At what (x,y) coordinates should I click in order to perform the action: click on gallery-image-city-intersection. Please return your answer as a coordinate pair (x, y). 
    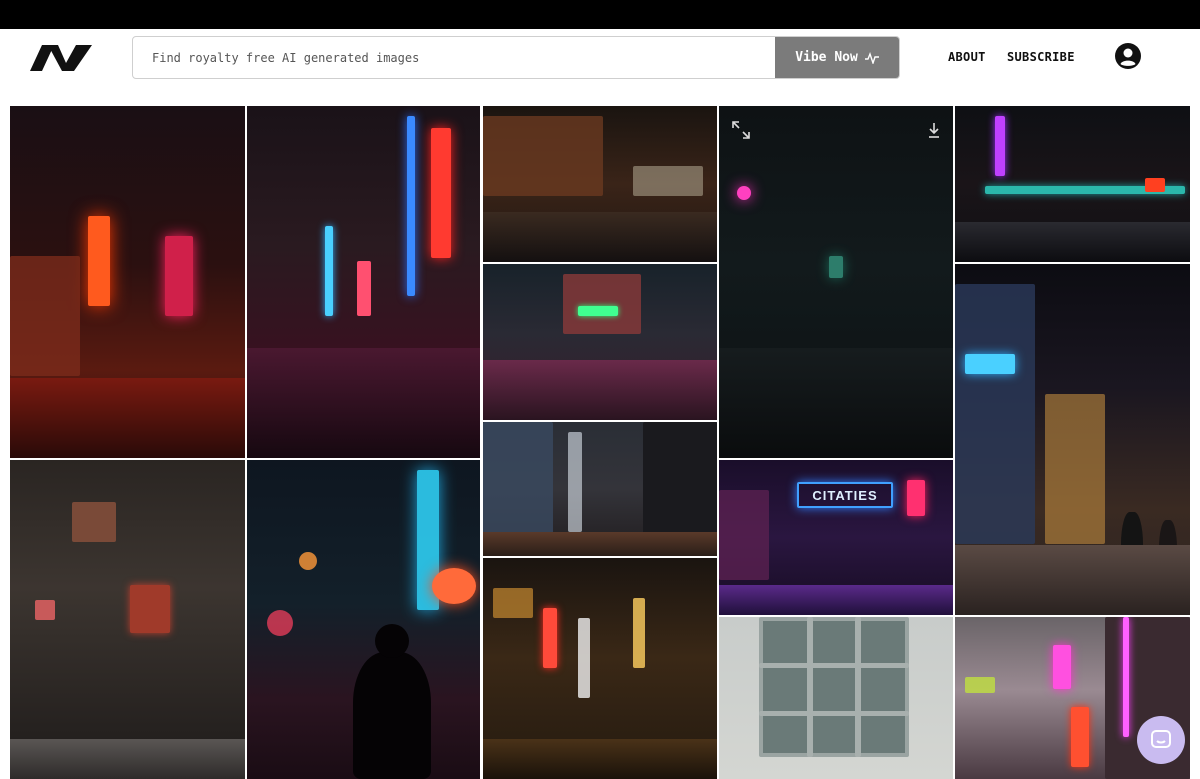
    Looking at the image, I should click on (600, 184).